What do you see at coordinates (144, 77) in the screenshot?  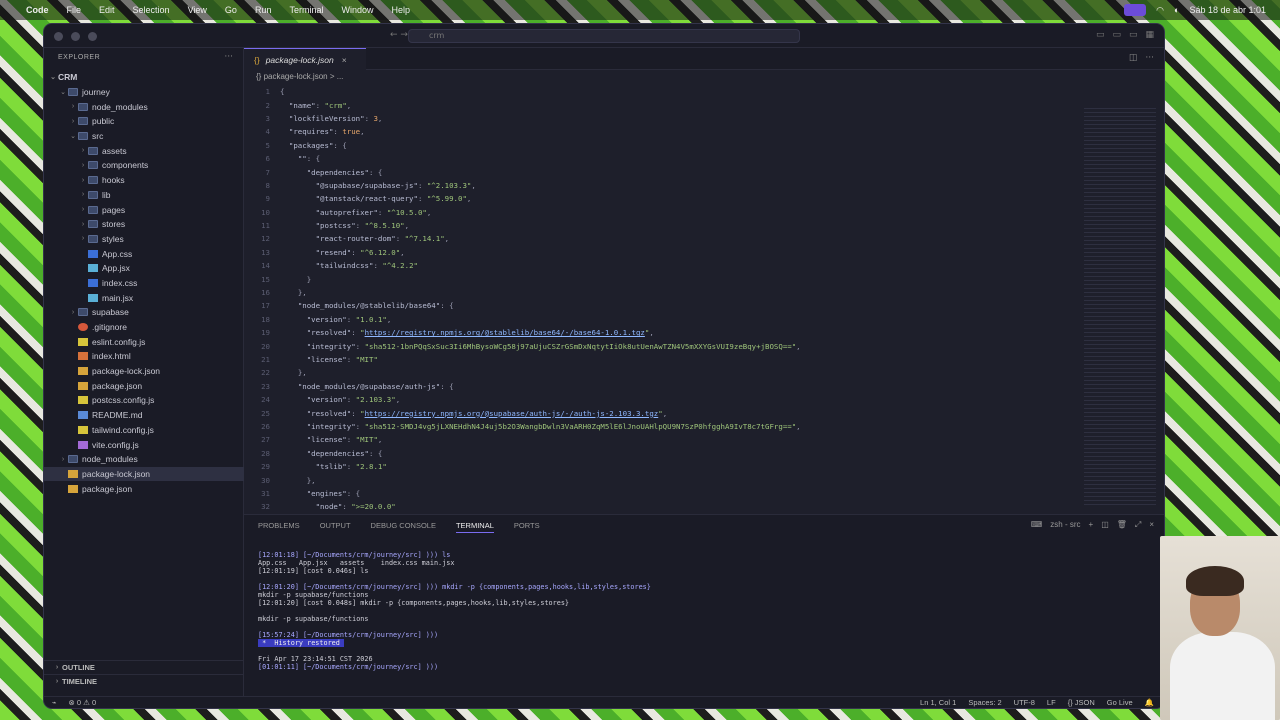 I see `workspace-root: ⌄ CRM` at bounding box center [144, 77].